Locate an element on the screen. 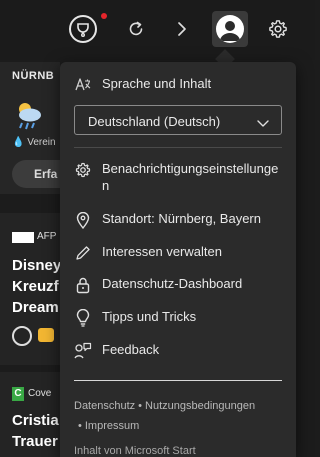 Image resolution: width=320 pixels, height=457 pixels. privacy-link: Datenschutz is located at coordinates (104, 406).